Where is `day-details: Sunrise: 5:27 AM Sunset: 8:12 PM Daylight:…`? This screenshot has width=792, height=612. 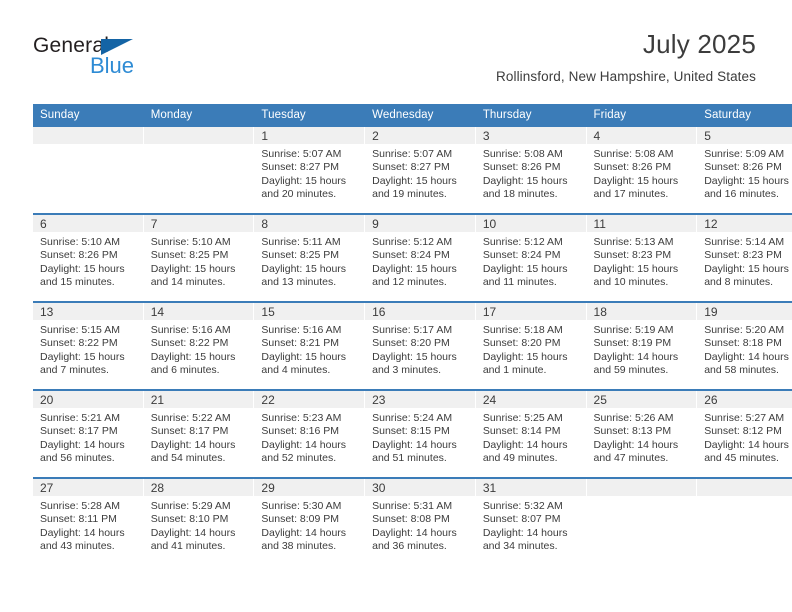
day-details: Sunrise: 5:27 AM Sunset: 8:12 PM Daylight:… is located at coordinates (744, 437).